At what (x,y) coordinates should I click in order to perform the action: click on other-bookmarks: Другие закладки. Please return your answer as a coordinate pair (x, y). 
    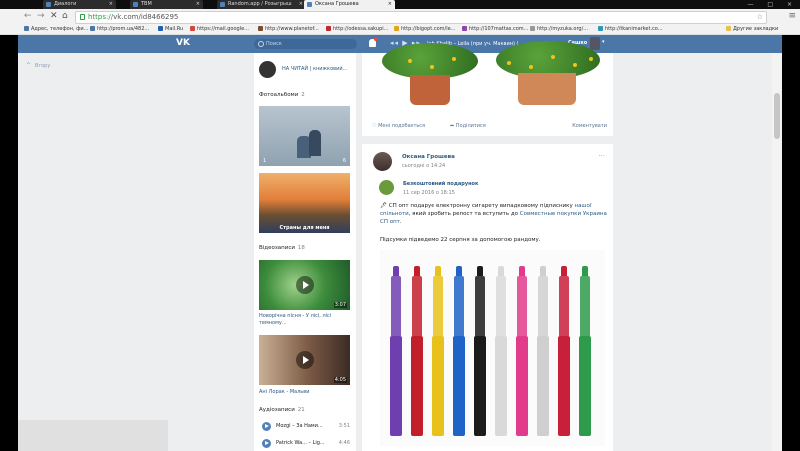
    Looking at the image, I should click on (752, 29).